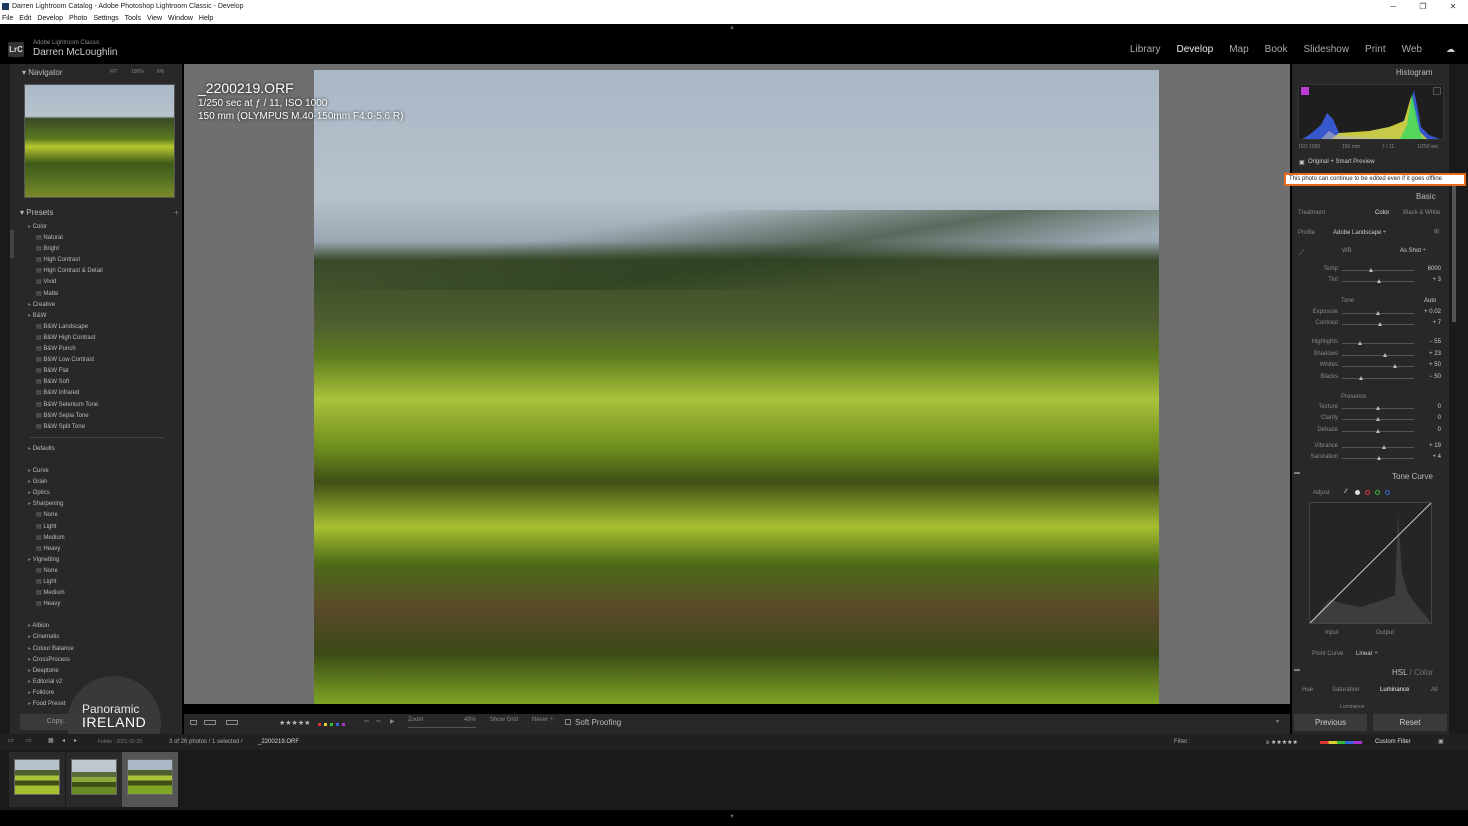 The height and width of the screenshot is (826, 1468). Describe the element at coordinates (504, 720) in the screenshot. I see `show-grid-label: Show Grid` at that location.